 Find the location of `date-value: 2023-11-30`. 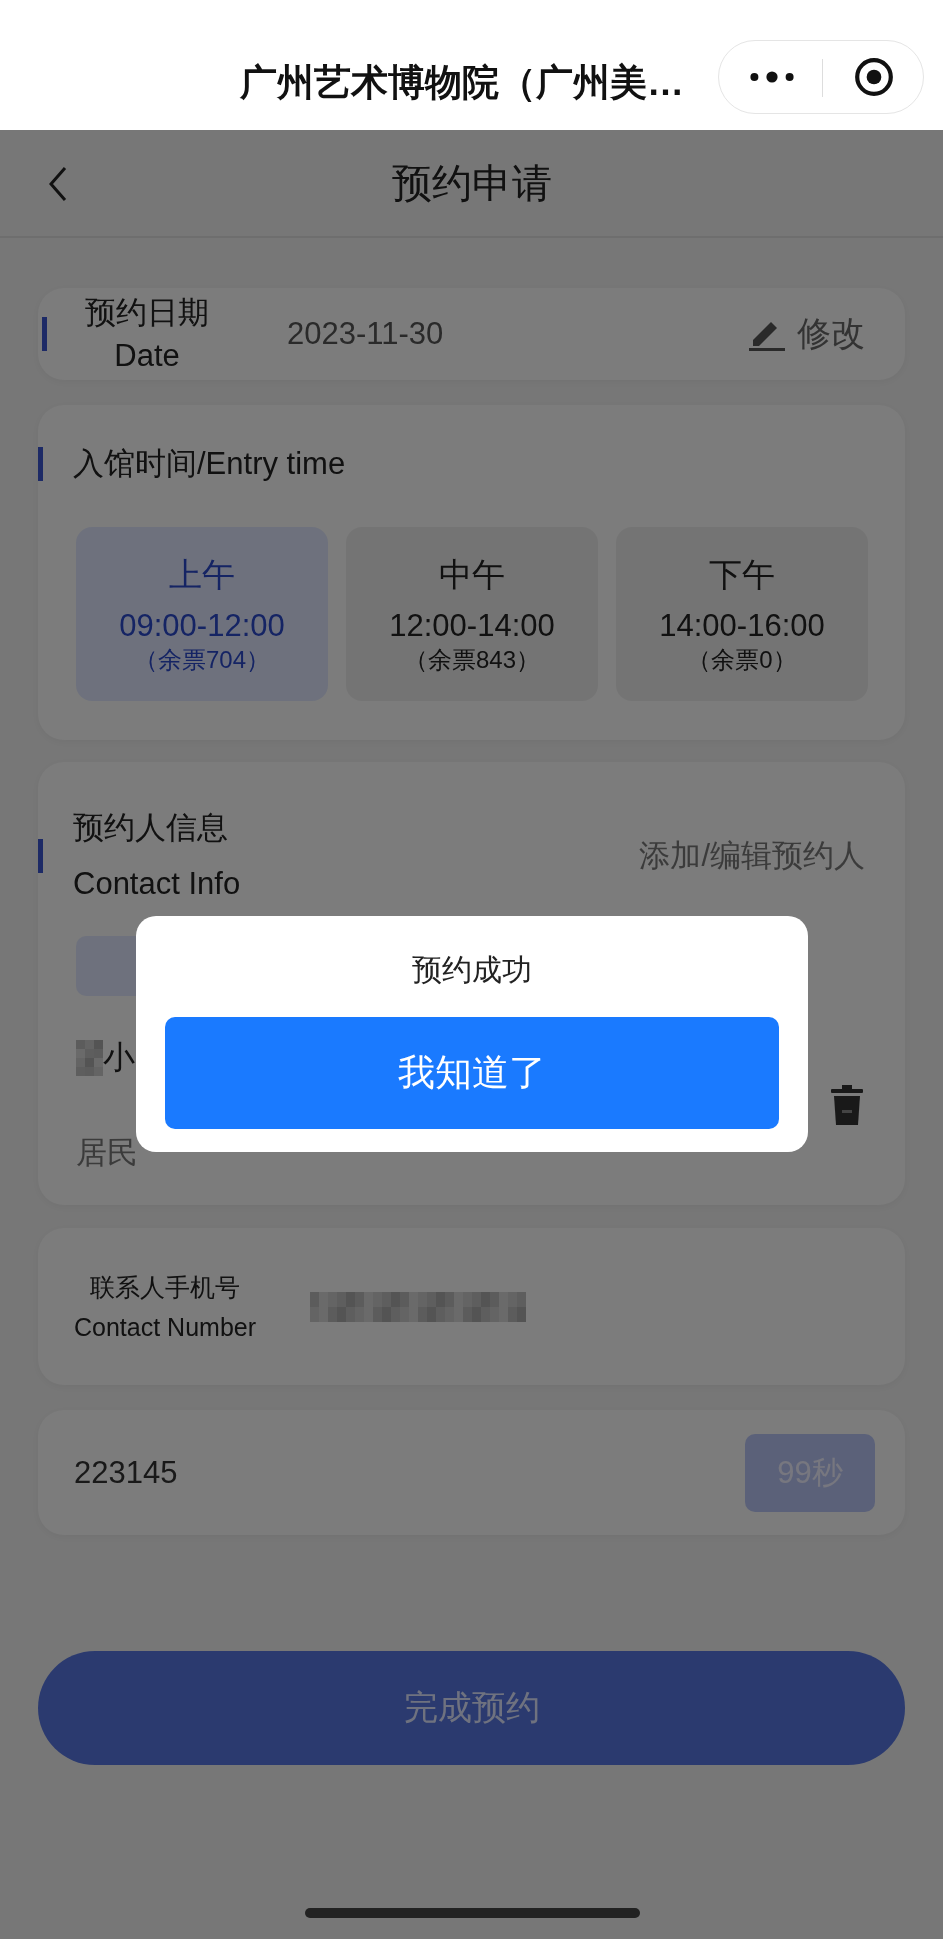

date-value: 2023-11-30 is located at coordinates (366, 334).